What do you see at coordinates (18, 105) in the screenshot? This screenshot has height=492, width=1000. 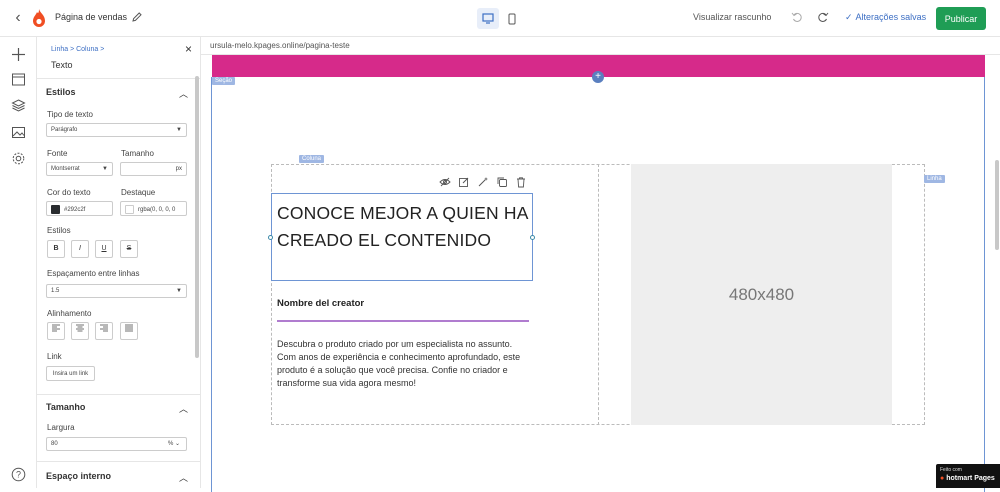 I see `layers-icon` at bounding box center [18, 105].